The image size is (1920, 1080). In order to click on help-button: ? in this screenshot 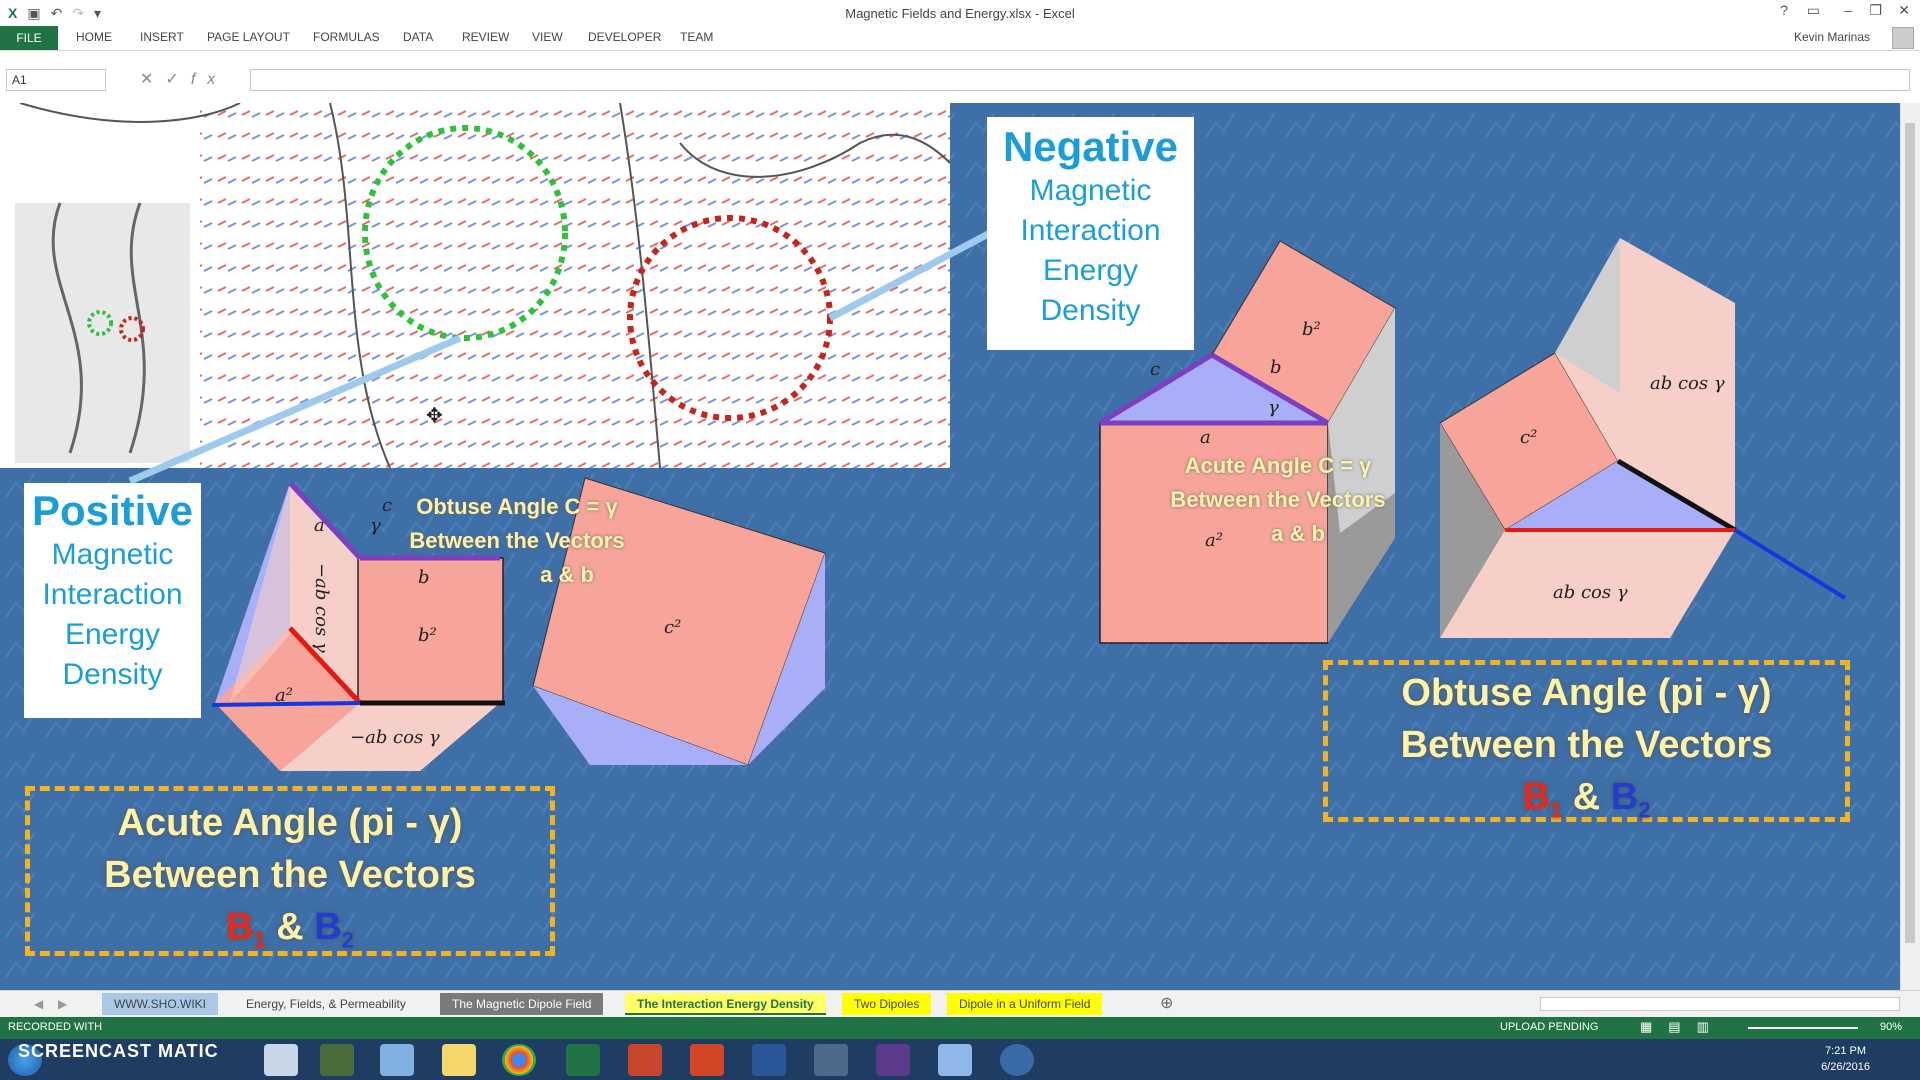, I will do `click(1784, 10)`.